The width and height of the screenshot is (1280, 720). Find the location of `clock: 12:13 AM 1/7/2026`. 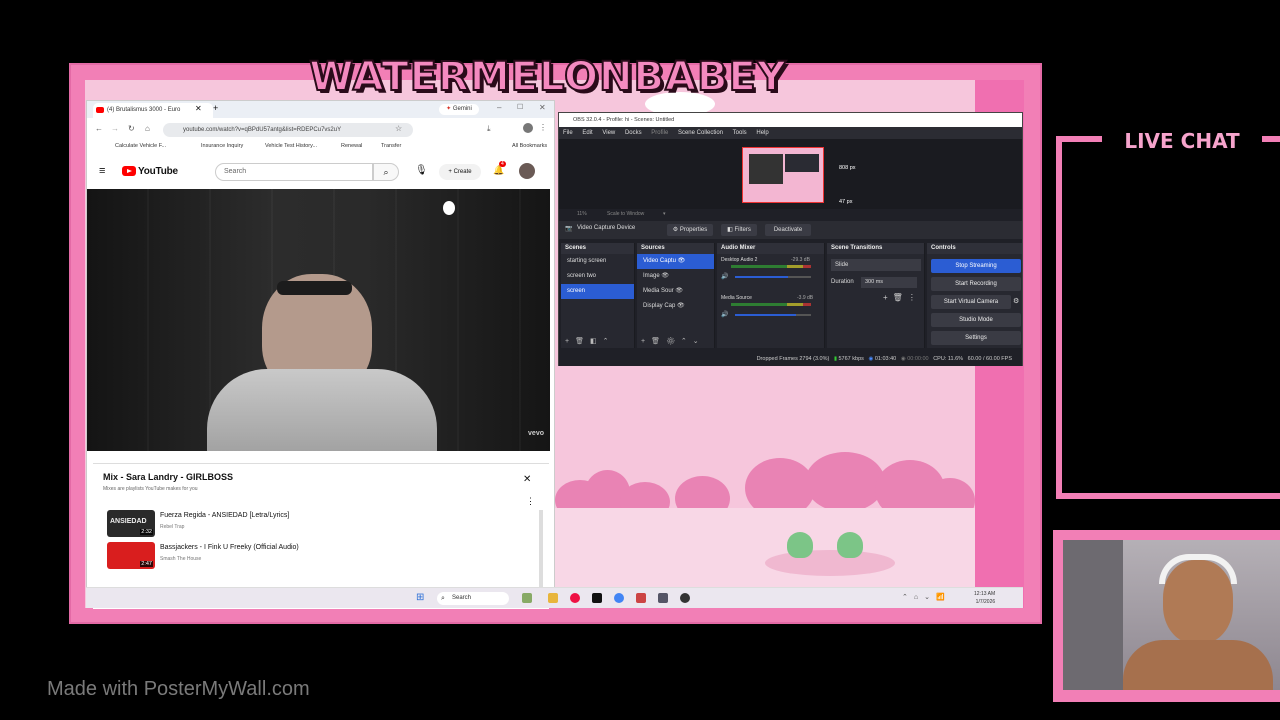

clock: 12:13 AM 1/7/2026 is located at coordinates (984, 598).